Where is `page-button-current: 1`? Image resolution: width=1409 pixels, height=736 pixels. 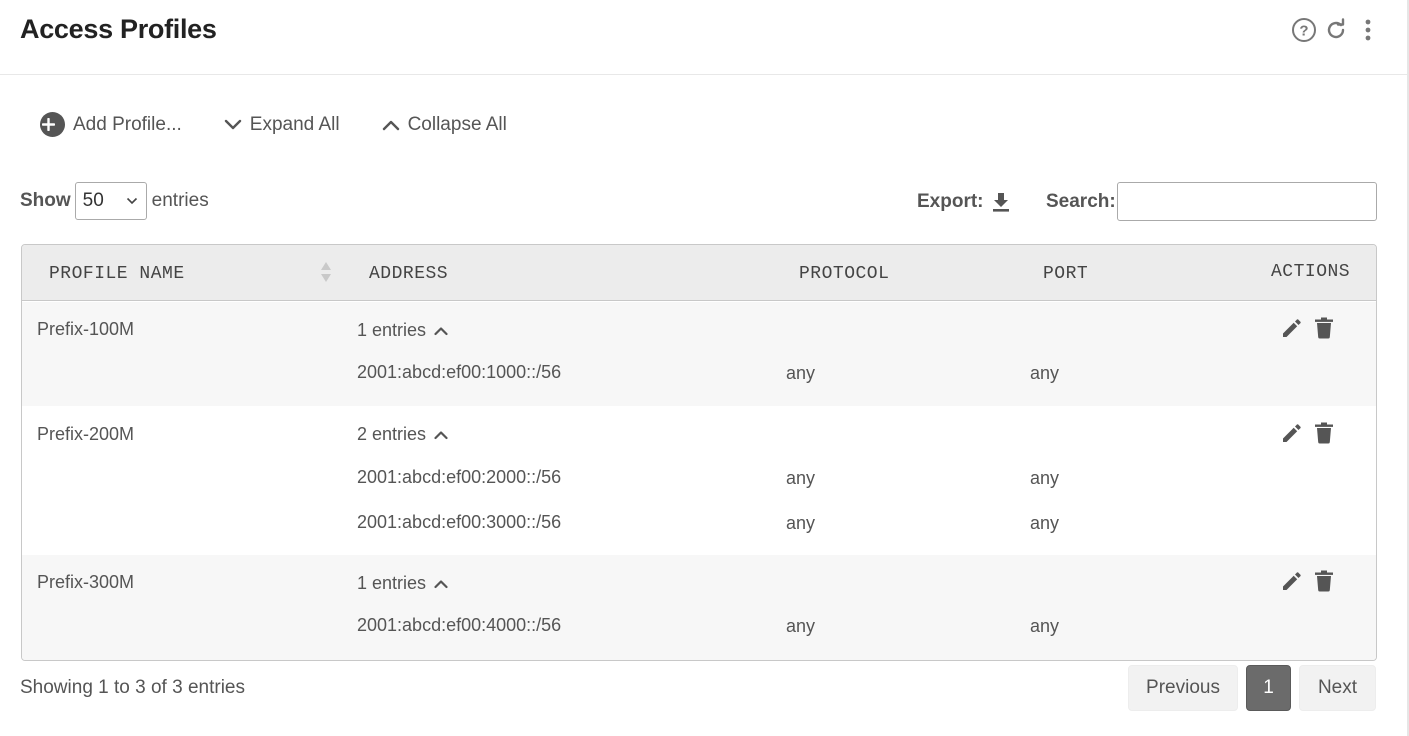
page-button-current: 1 is located at coordinates (1268, 688).